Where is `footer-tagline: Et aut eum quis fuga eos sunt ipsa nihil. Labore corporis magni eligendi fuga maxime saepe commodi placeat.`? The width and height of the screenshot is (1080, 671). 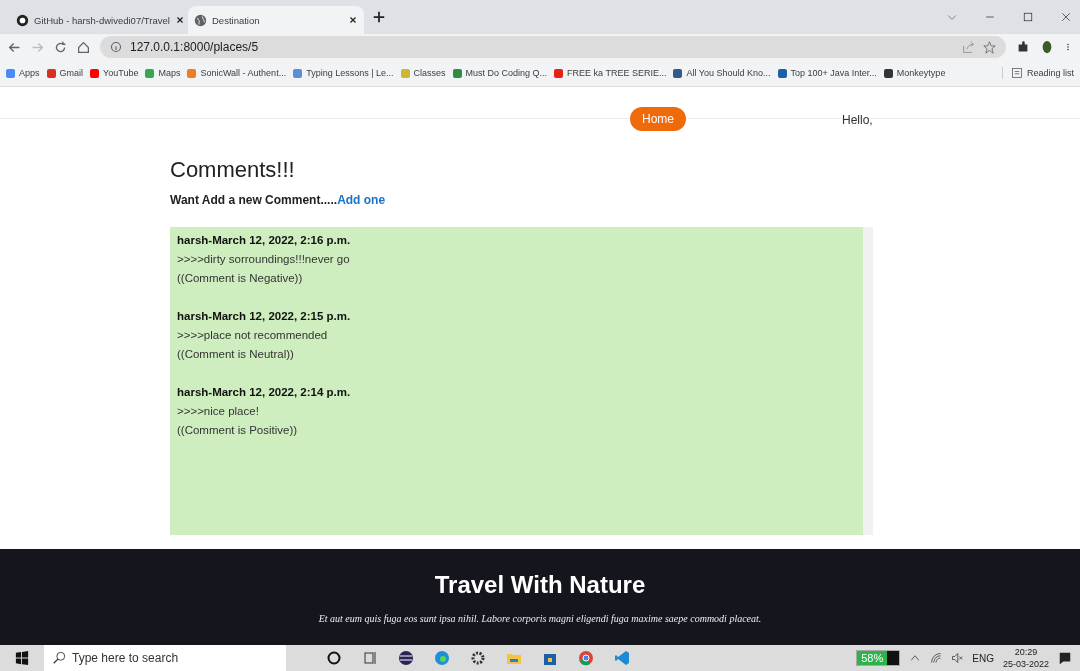
footer-tagline: Et aut eum quis fuga eos sunt ipsa nihil. Labore corporis magni eligendi fuga maxime saepe commodi placeat. is located at coordinates (540, 618).